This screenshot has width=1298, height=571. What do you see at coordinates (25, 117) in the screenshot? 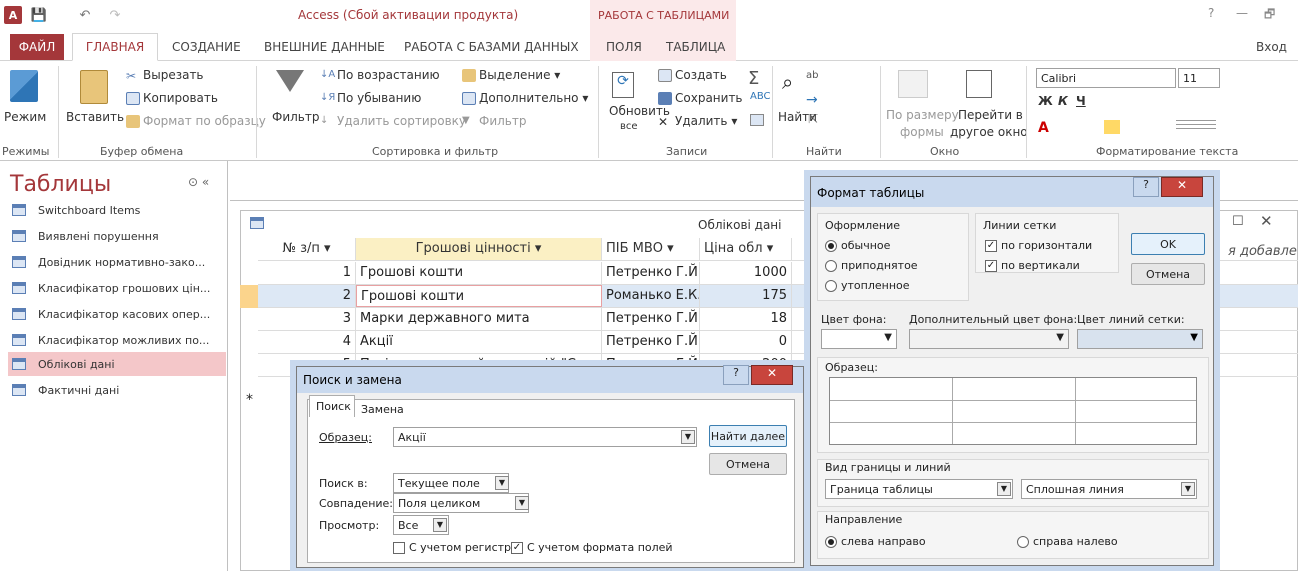
I see `view-button: Режим` at bounding box center [25, 117].